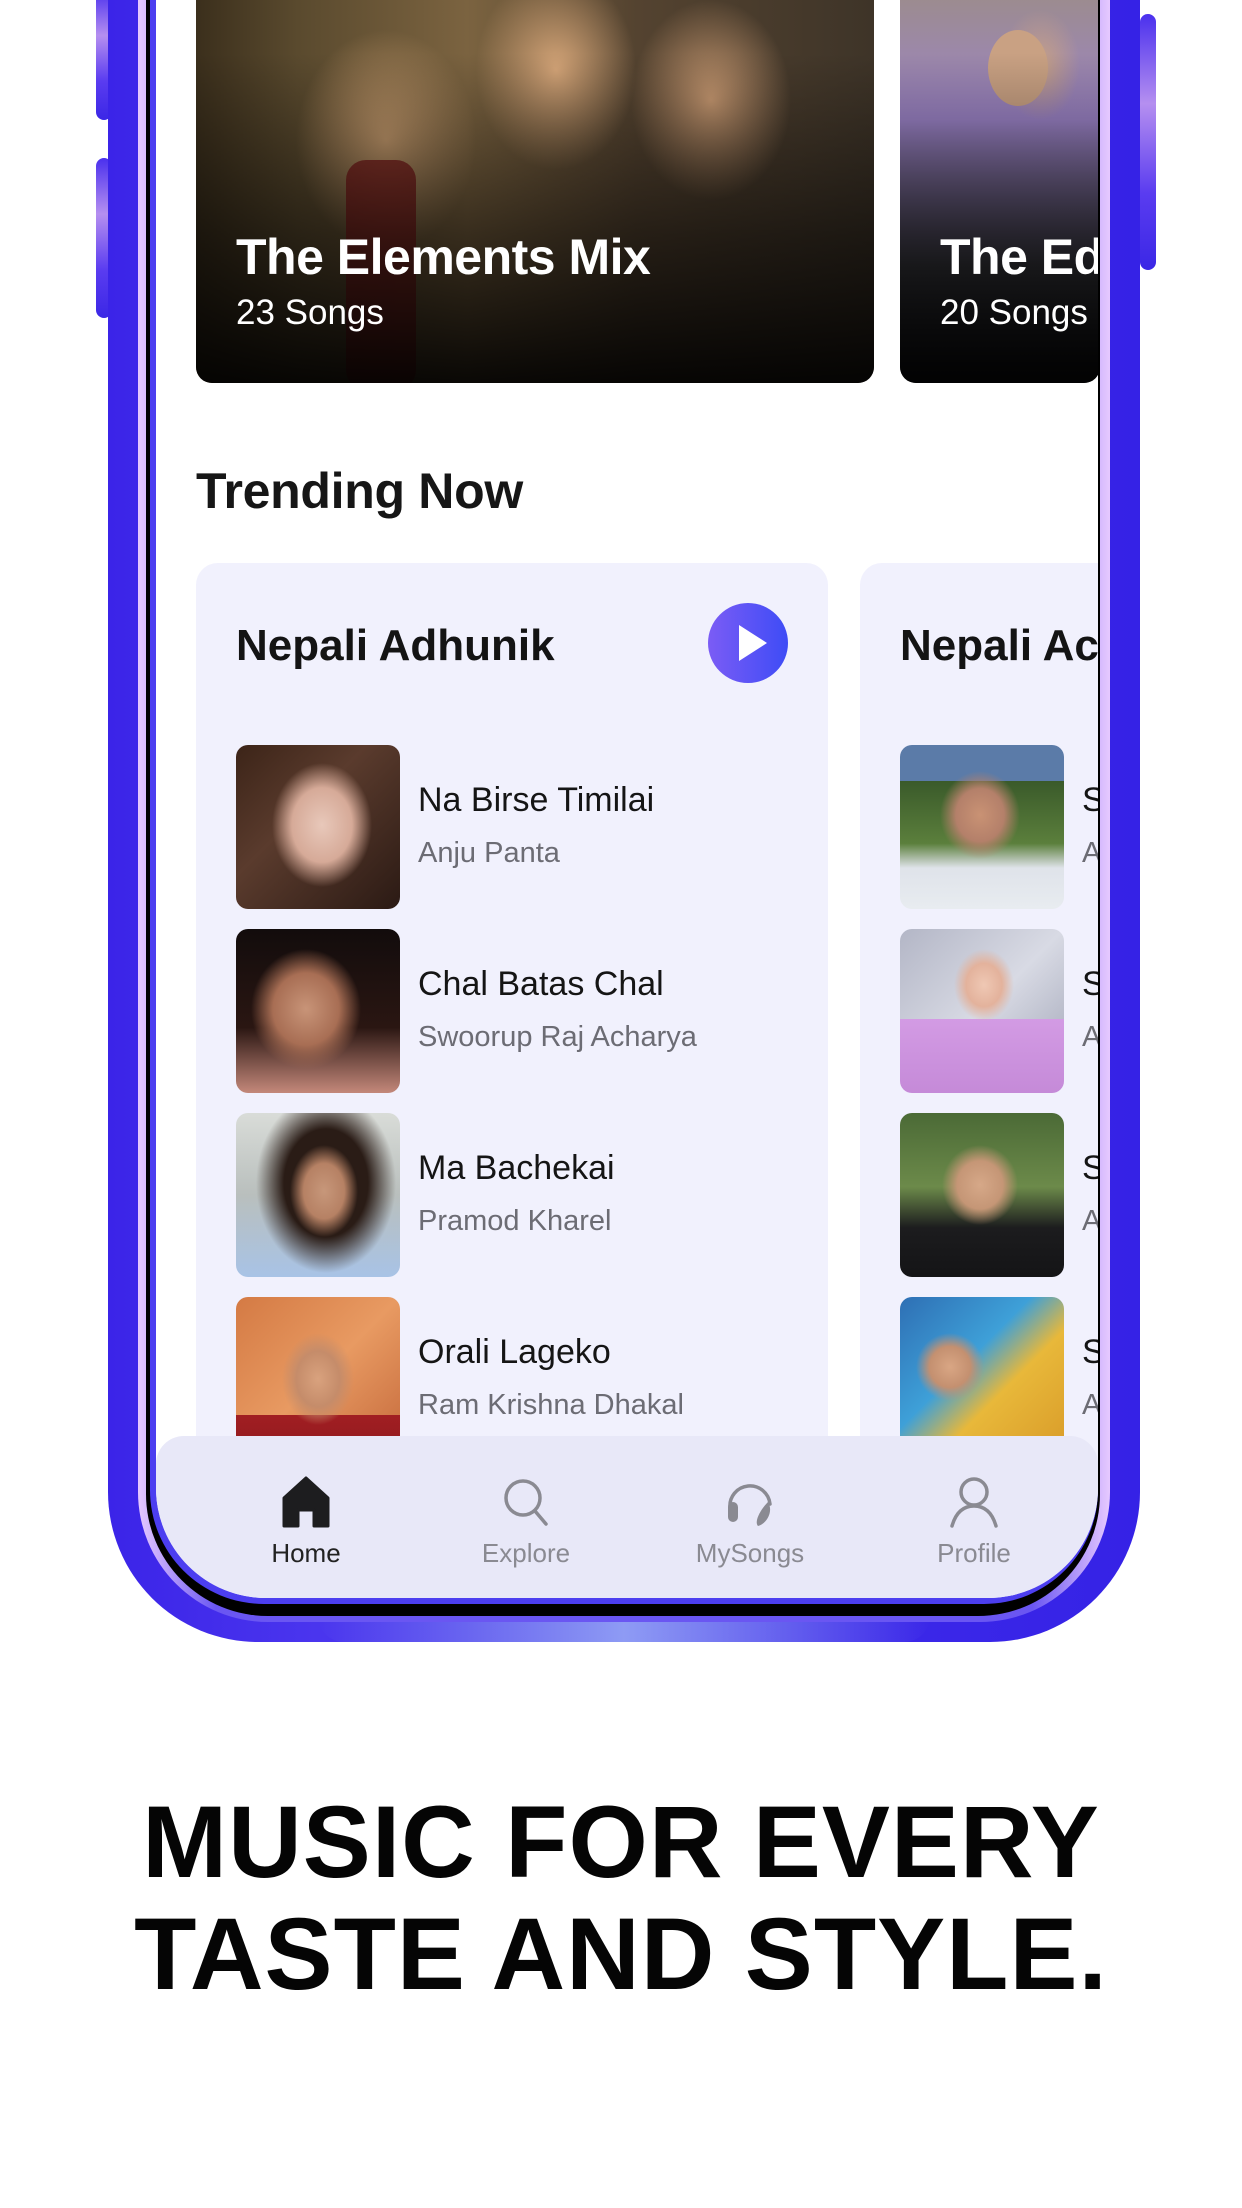 Image resolution: width=1242 pixels, height=2208 pixels. What do you see at coordinates (526, 1502) in the screenshot?
I see `search-icon` at bounding box center [526, 1502].